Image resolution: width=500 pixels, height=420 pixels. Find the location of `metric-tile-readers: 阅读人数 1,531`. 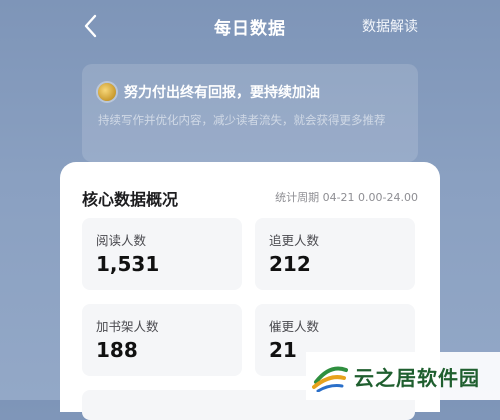

metric-tile-readers: 阅读人数 1,531 is located at coordinates (162, 254).